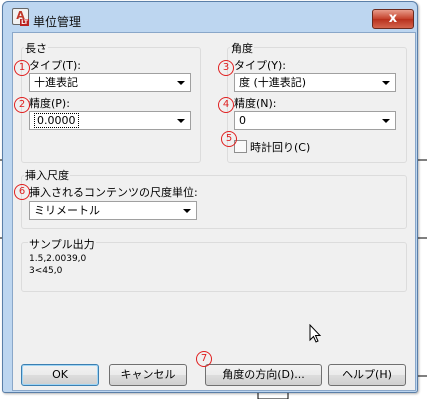 Image resolution: width=427 pixels, height=399 pixels. I want to click on length-group-title: 長さ, so click(36, 48).